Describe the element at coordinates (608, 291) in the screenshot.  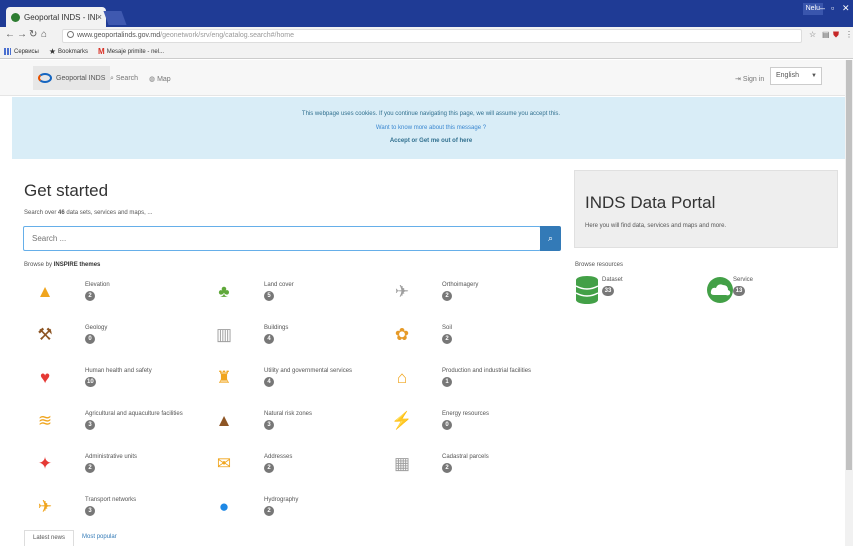
I see `count-badge: 33` at that location.